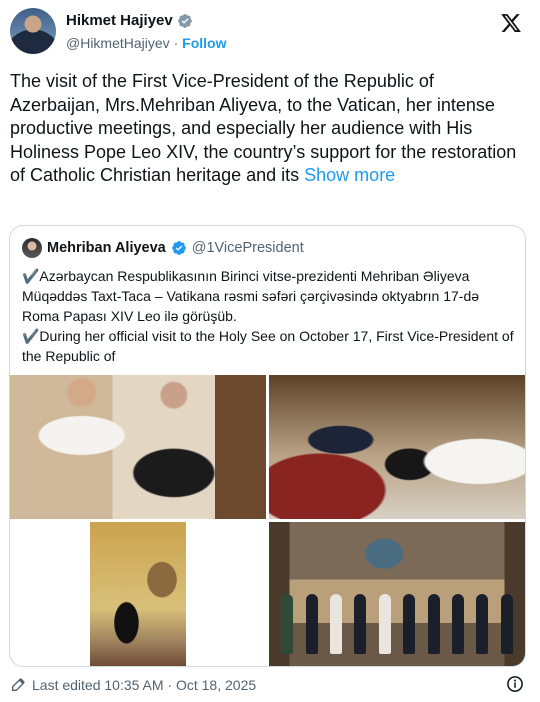  I want to click on tweet-footer: Last edited 10:35 AM · Oct 18, 2025, so click(270, 685).